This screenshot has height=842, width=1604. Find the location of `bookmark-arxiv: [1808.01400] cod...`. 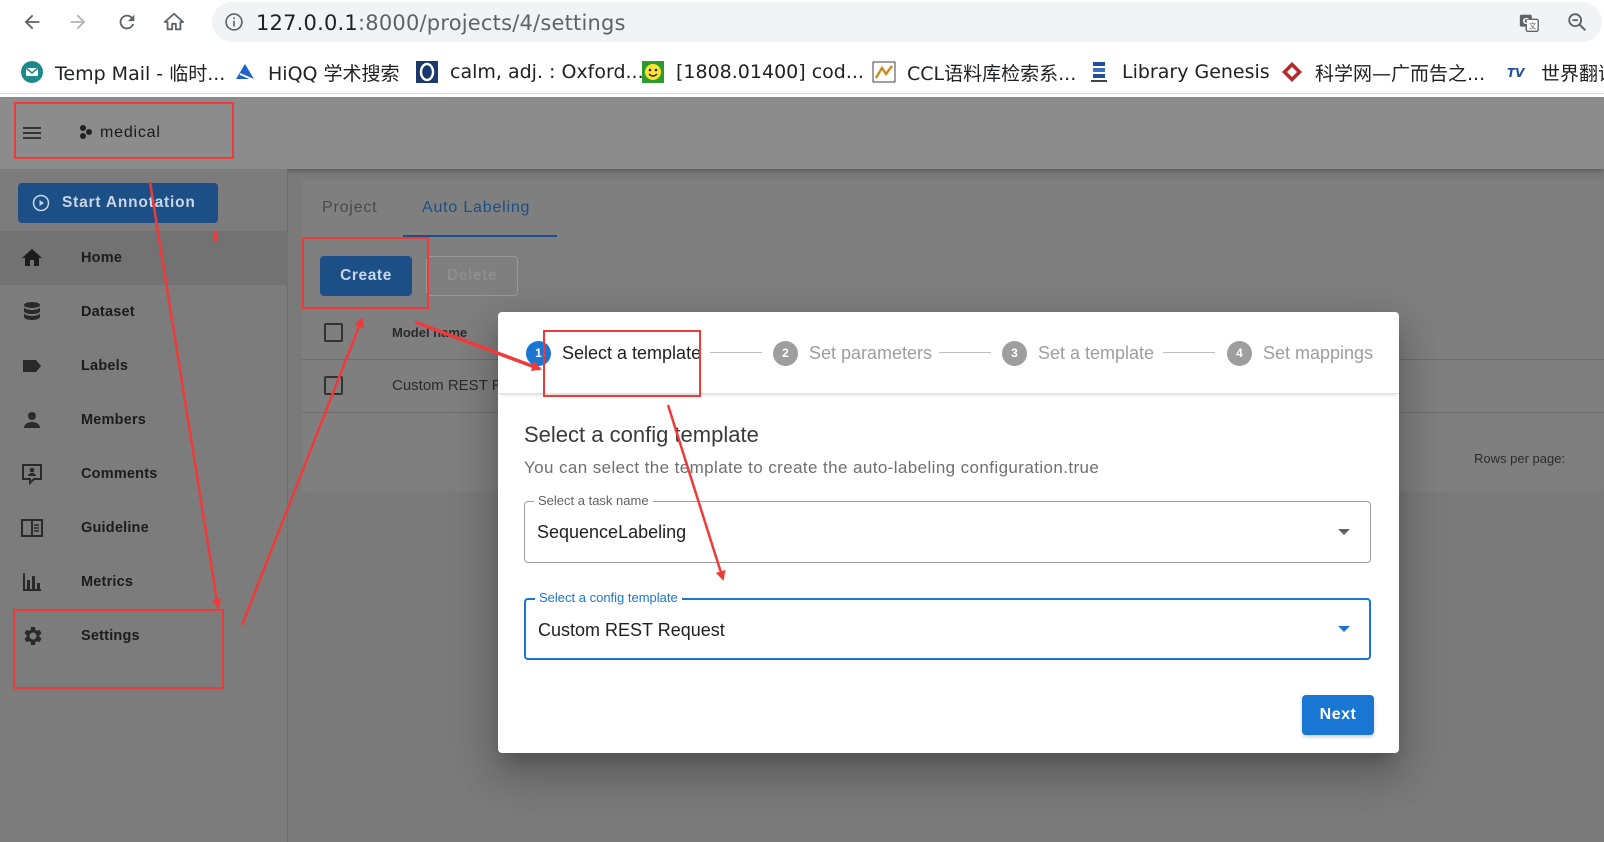

bookmark-arxiv: [1808.01400] cod... is located at coordinates (752, 72).